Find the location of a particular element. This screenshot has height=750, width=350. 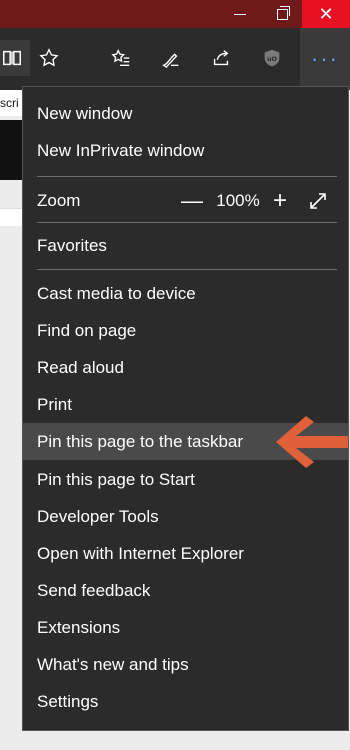

close-icon: ✕ is located at coordinates (326, 13).